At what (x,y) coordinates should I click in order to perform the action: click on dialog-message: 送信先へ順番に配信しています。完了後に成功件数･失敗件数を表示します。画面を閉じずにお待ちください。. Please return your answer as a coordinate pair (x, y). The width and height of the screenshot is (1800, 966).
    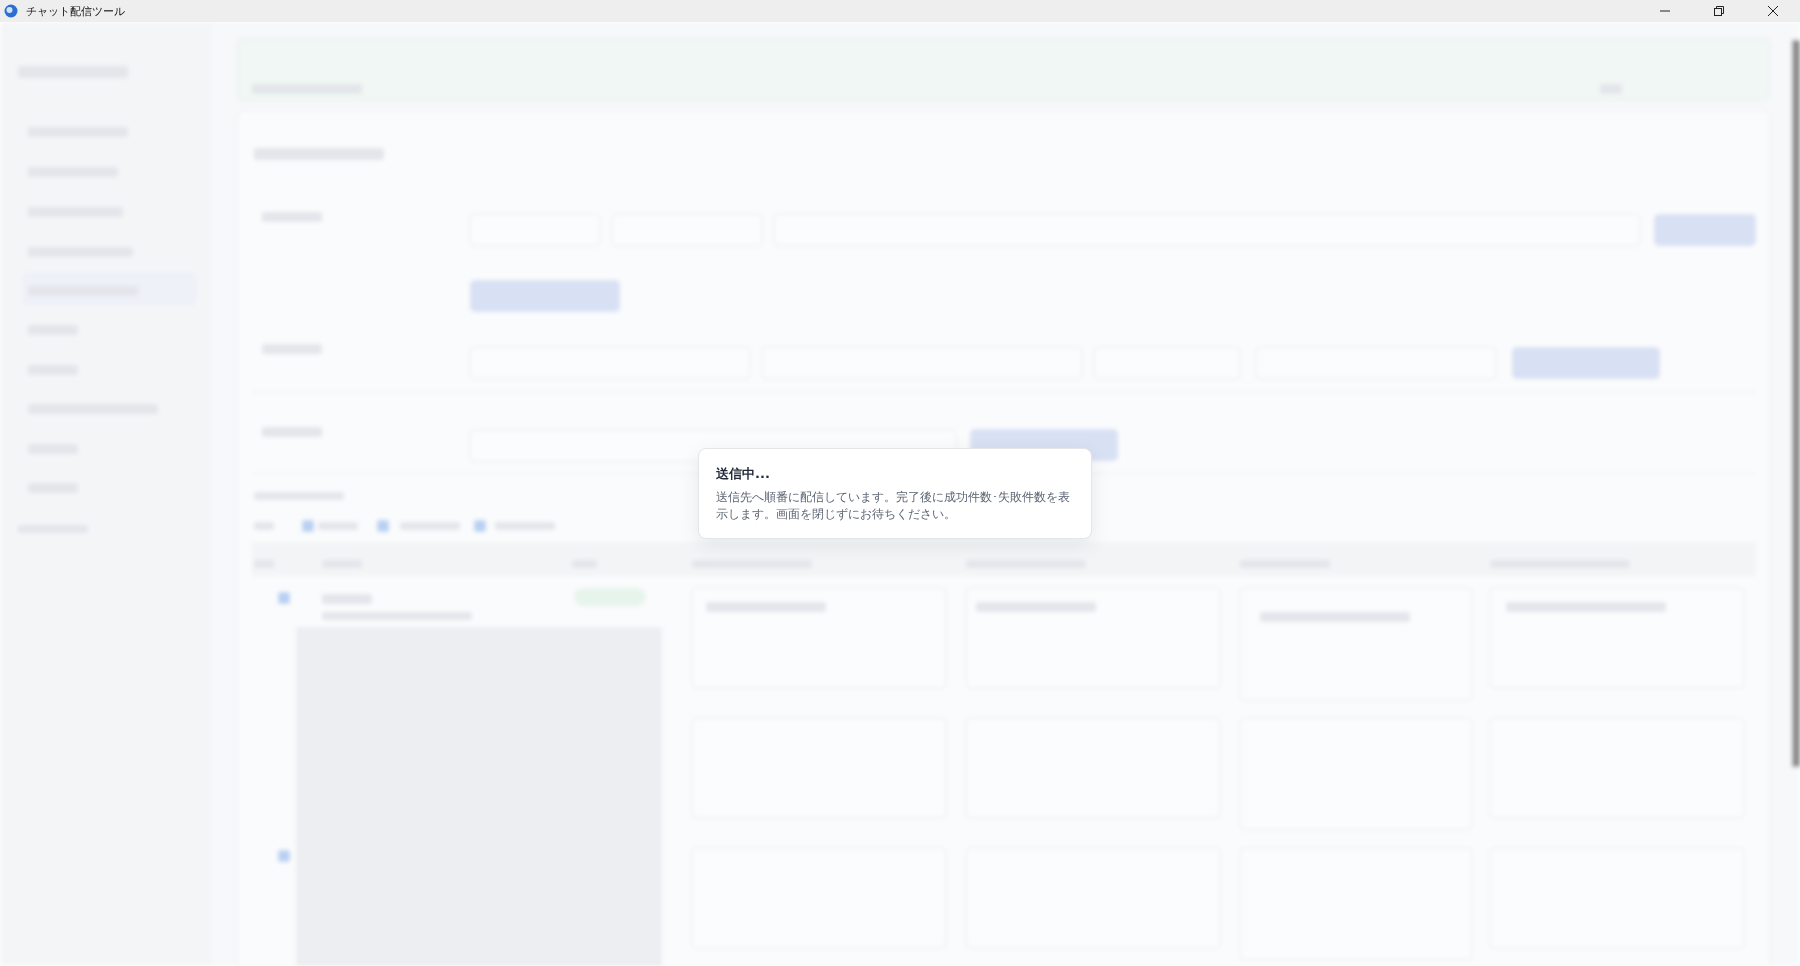
    Looking at the image, I should click on (893, 506).